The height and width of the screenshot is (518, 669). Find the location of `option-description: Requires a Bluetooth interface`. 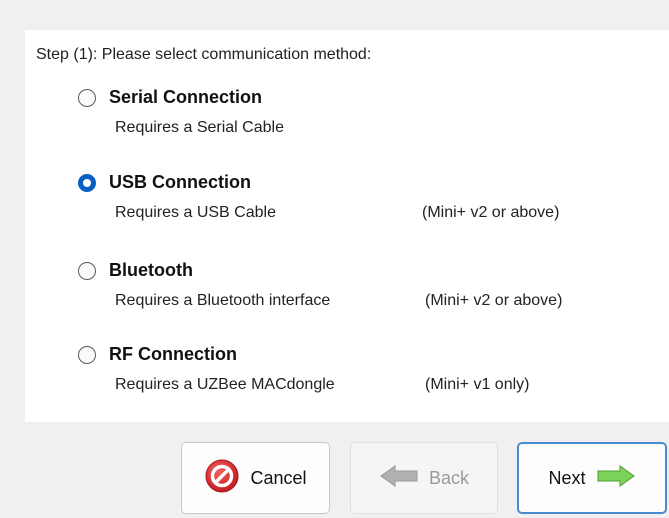

option-description: Requires a Bluetooth interface is located at coordinates (223, 300).